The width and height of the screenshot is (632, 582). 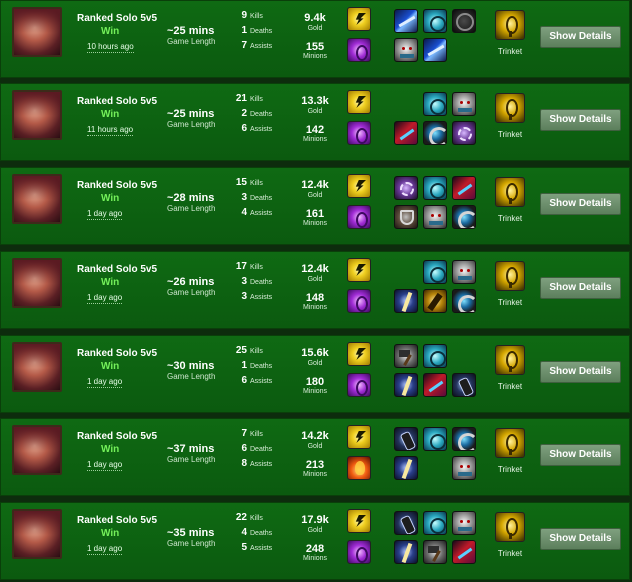 What do you see at coordinates (241, 517) in the screenshot?
I see `kills-value: 22` at bounding box center [241, 517].